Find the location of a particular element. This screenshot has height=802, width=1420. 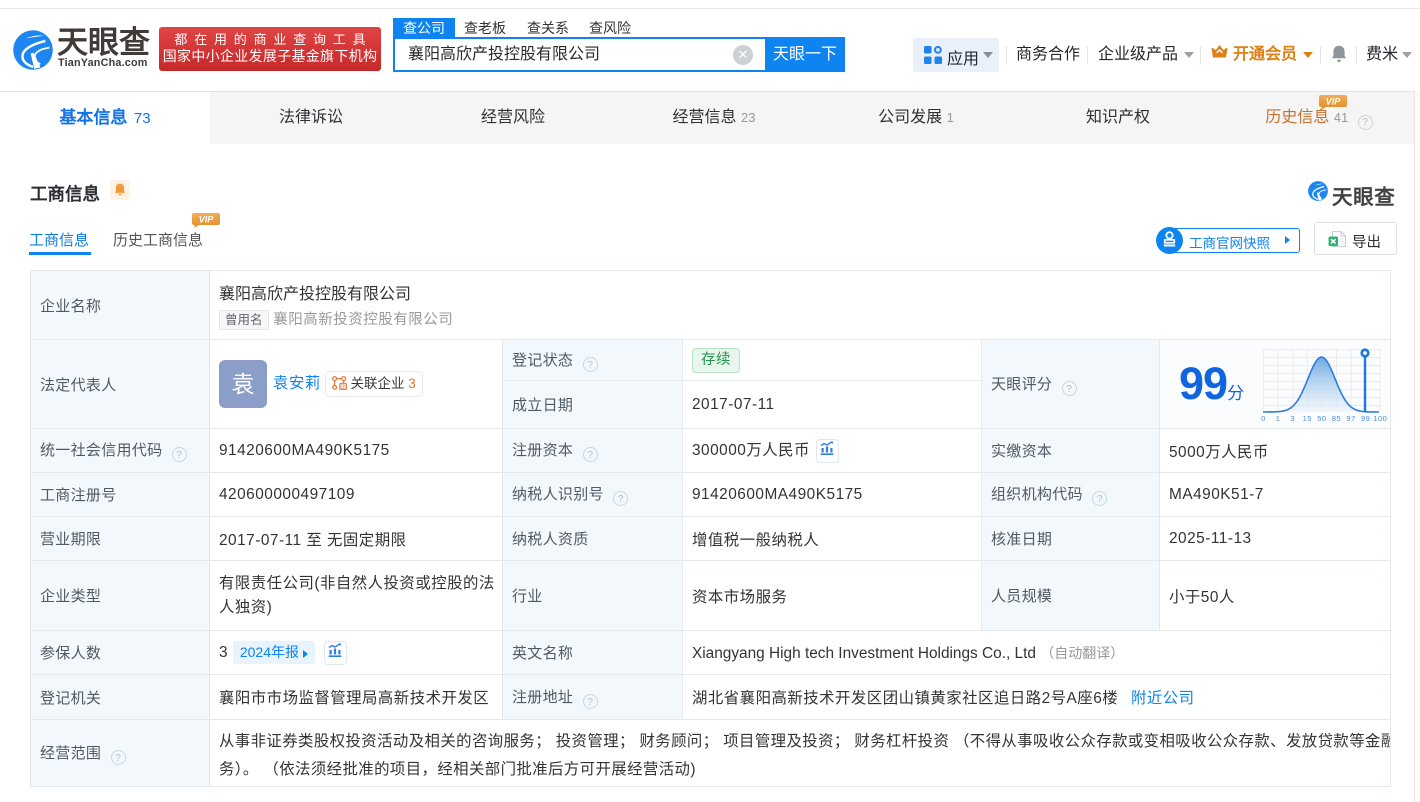

svg-text: 100 is located at coordinates (1380, 418).